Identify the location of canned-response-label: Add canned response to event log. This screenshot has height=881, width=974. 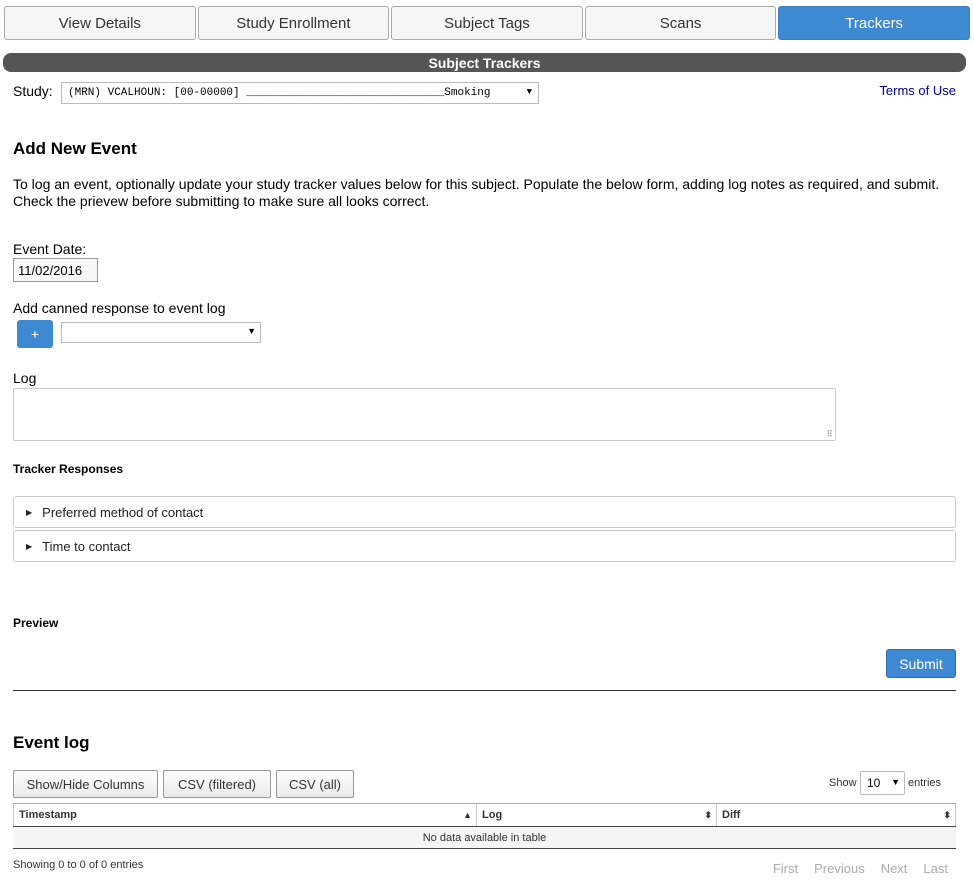
(119, 308).